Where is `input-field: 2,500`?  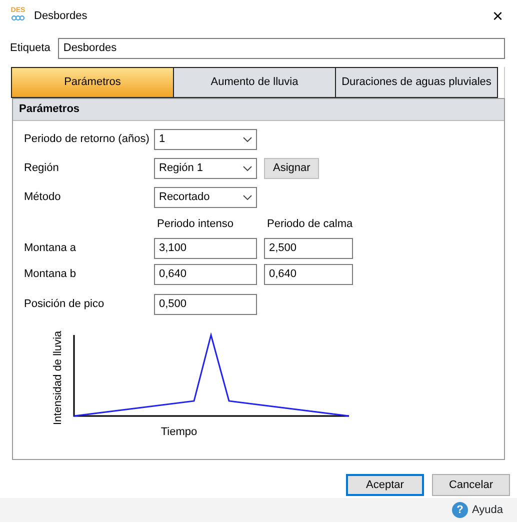 input-field: 2,500 is located at coordinates (308, 248).